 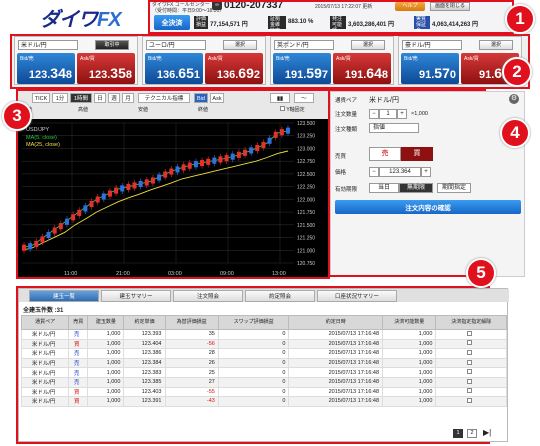 I want to click on callout-1: 1, so click(x=520, y=19).